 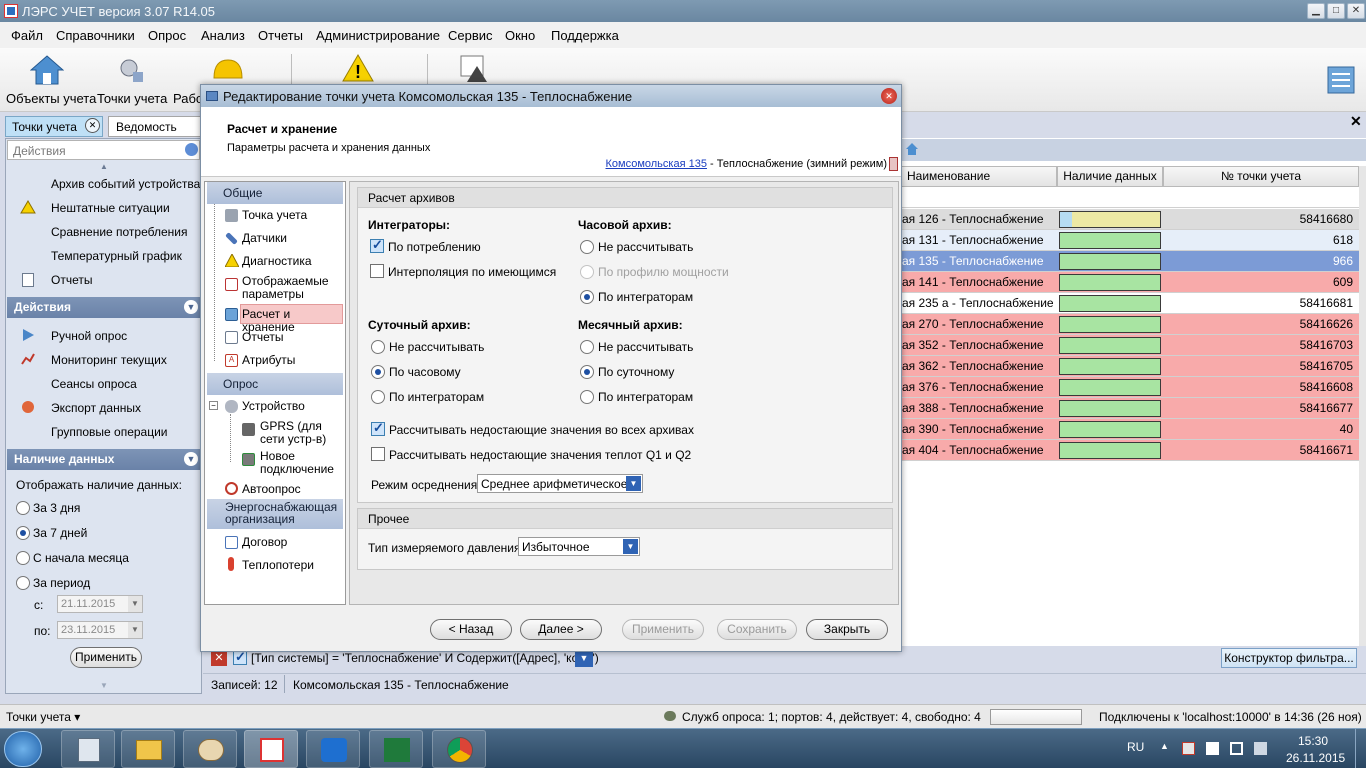 What do you see at coordinates (60, 533) in the screenshot?
I see `radio-7-days-label: За 7 дней` at bounding box center [60, 533].